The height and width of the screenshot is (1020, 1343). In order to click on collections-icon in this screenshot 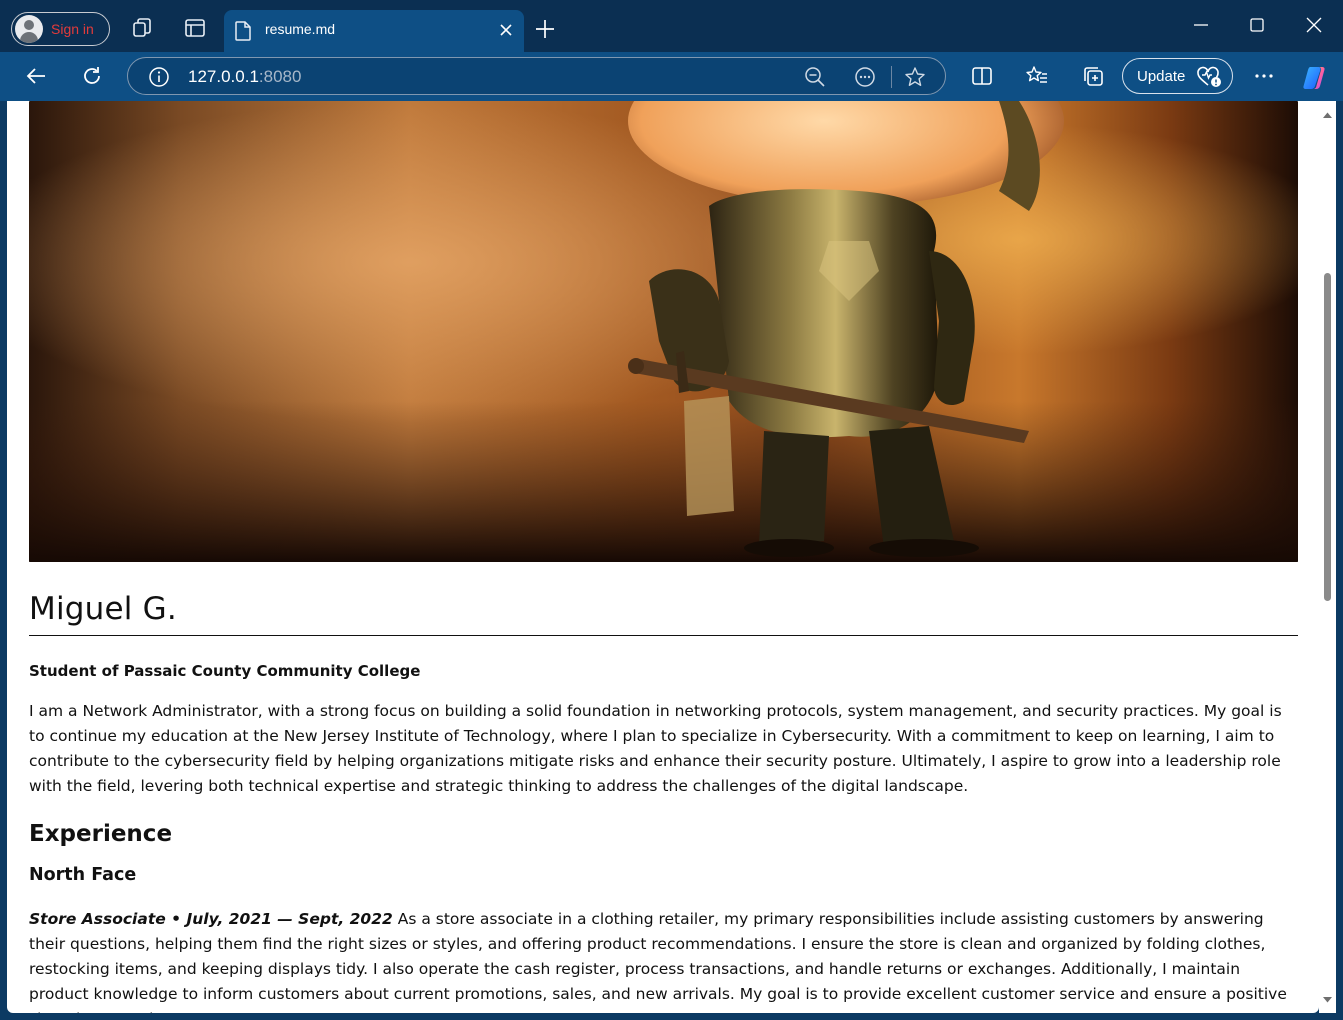, I will do `click(1093, 76)`.